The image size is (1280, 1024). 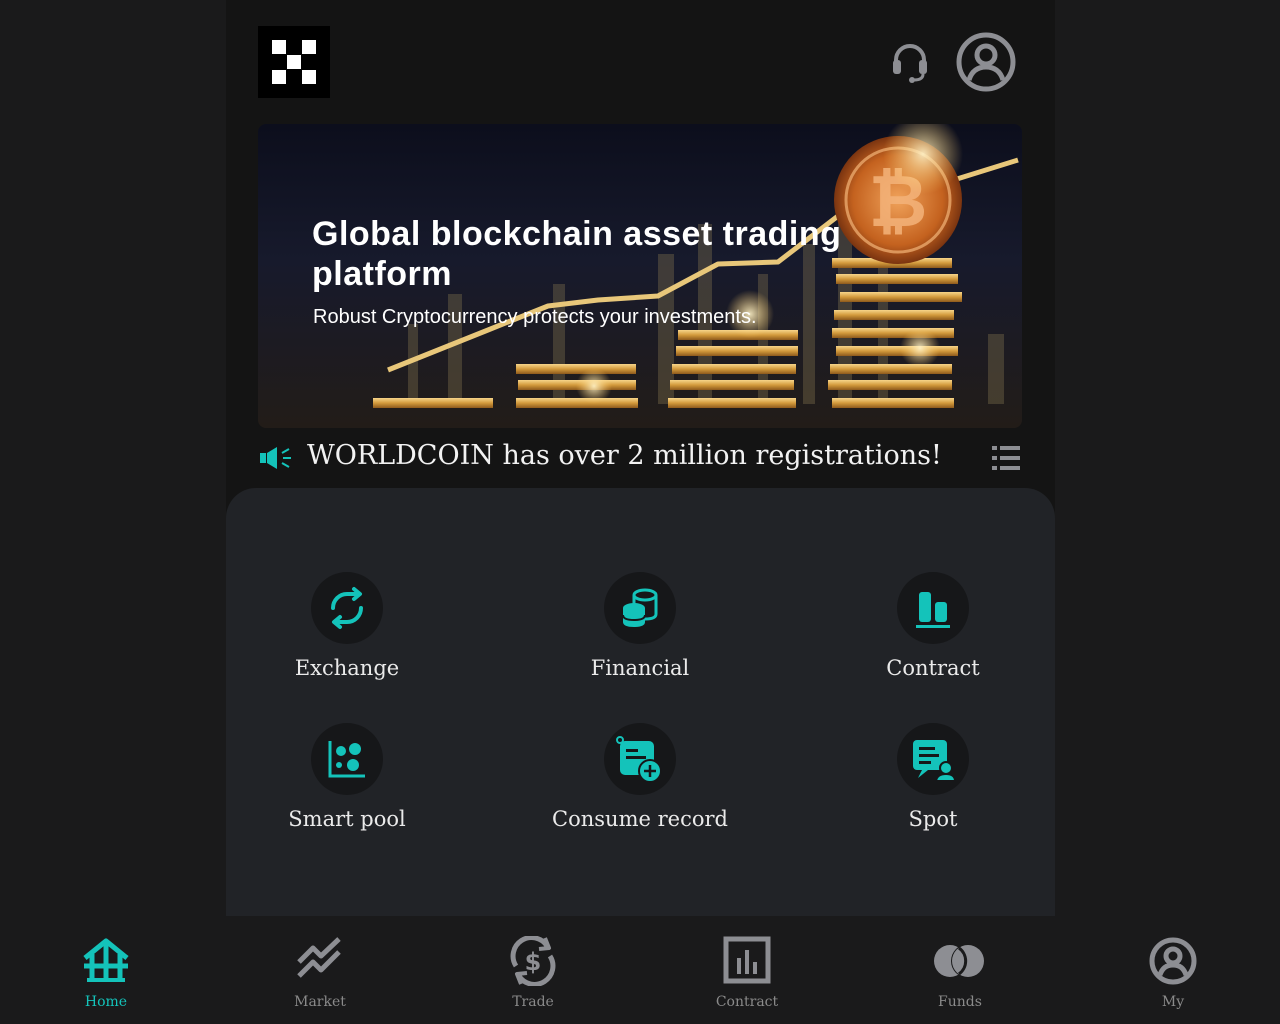 I want to click on trade-dollar-icon: $, so click(x=533, y=961).